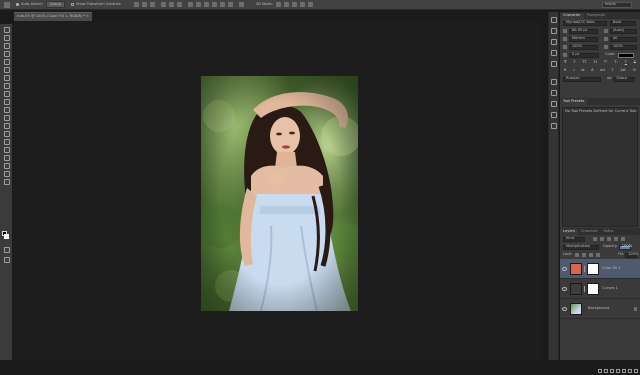 Image resolution: width=640 pixels, height=375 pixels. I want to click on text-color-swatch, so click(625, 55).